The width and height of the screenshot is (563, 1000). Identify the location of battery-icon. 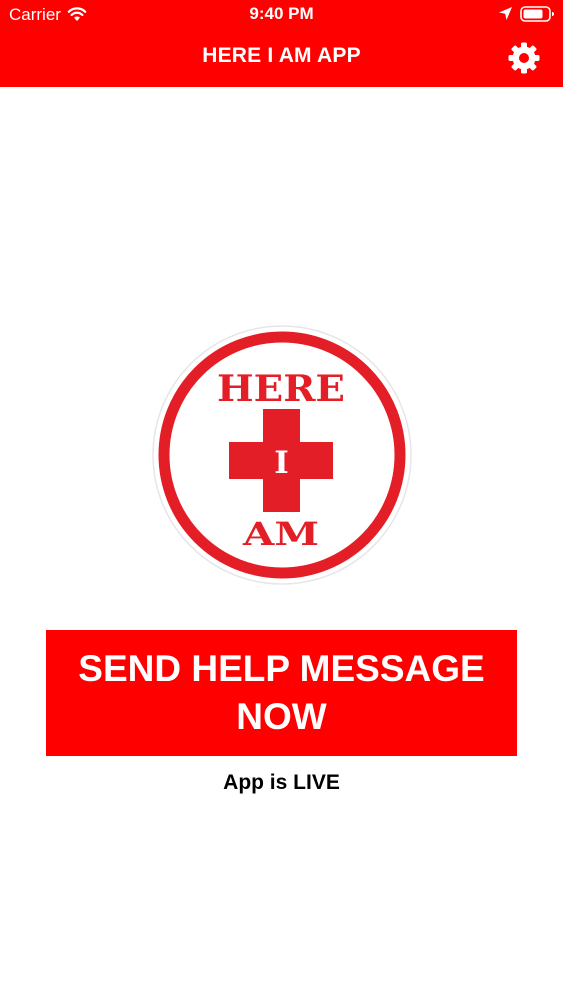
(537, 14).